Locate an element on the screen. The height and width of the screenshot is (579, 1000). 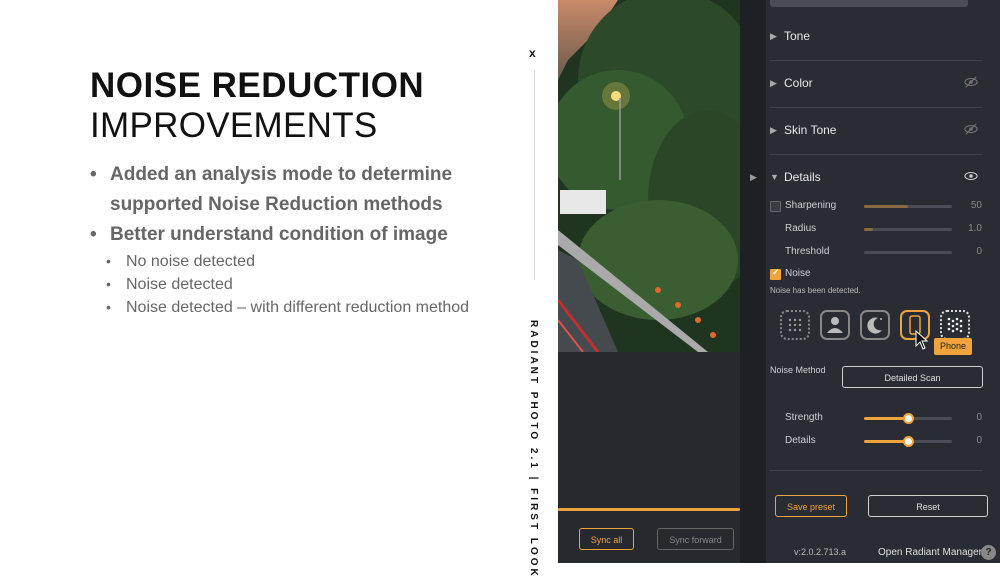
panel-gutter: ▶ is located at coordinates (753, 281).